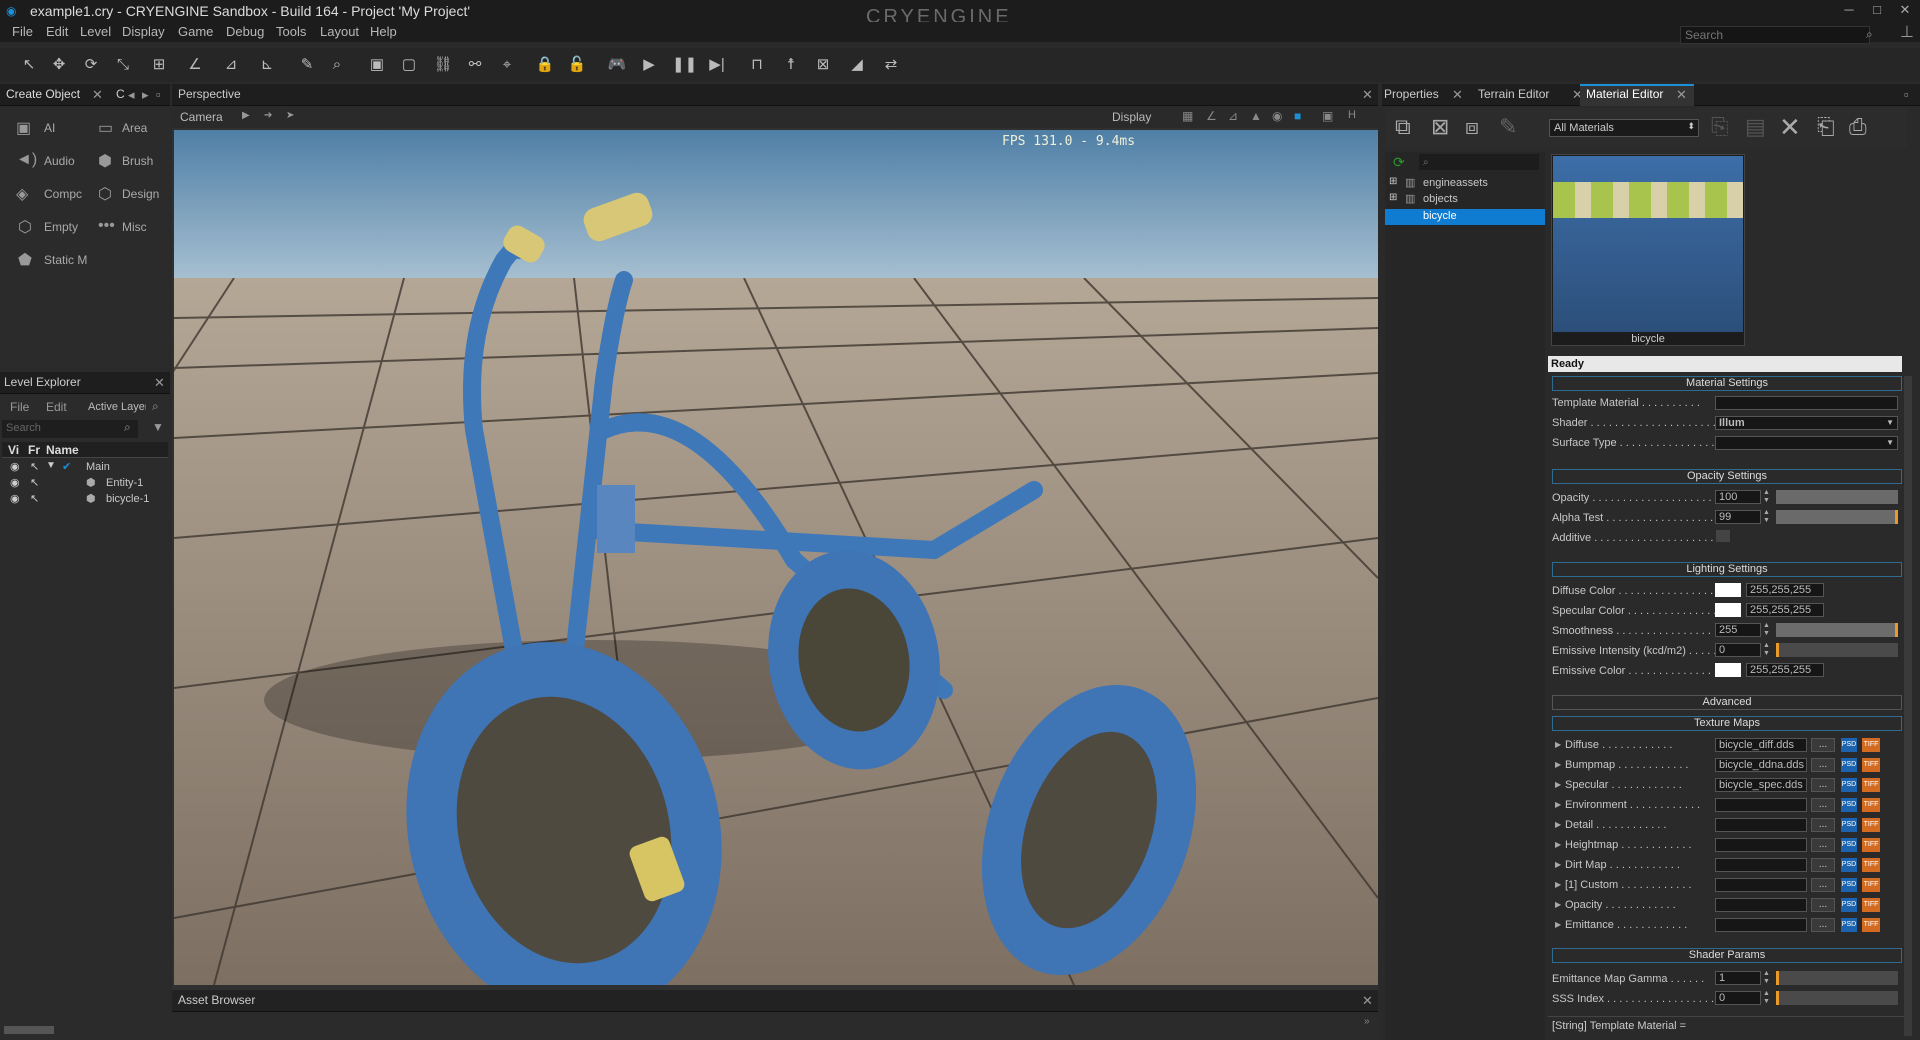 The width and height of the screenshot is (1920, 1040). What do you see at coordinates (34, 450) in the screenshot?
I see `col-frozen: Fr` at bounding box center [34, 450].